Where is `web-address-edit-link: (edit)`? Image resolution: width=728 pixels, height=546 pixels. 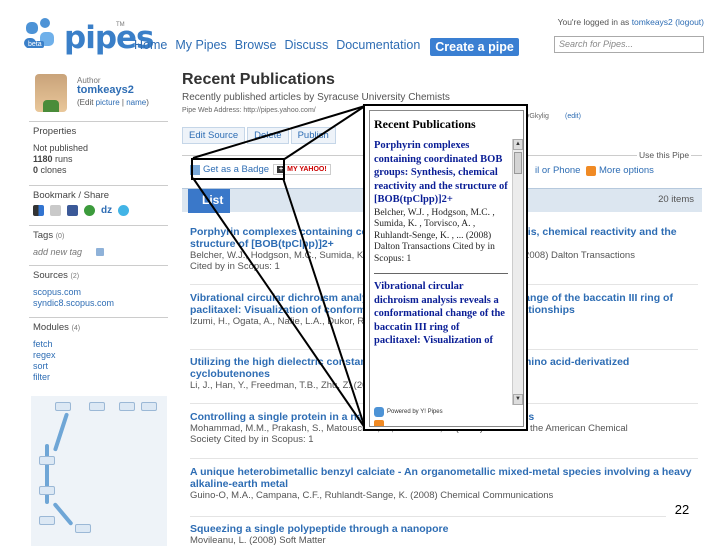 web-address-edit-link: (edit) is located at coordinates (573, 116).